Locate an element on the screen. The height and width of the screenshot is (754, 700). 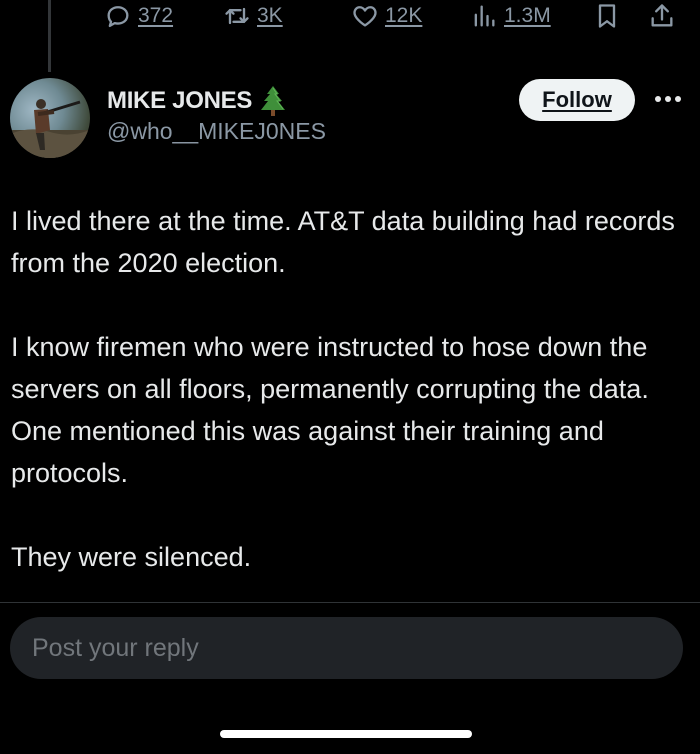
bookmark-action is located at coordinates (607, 16).